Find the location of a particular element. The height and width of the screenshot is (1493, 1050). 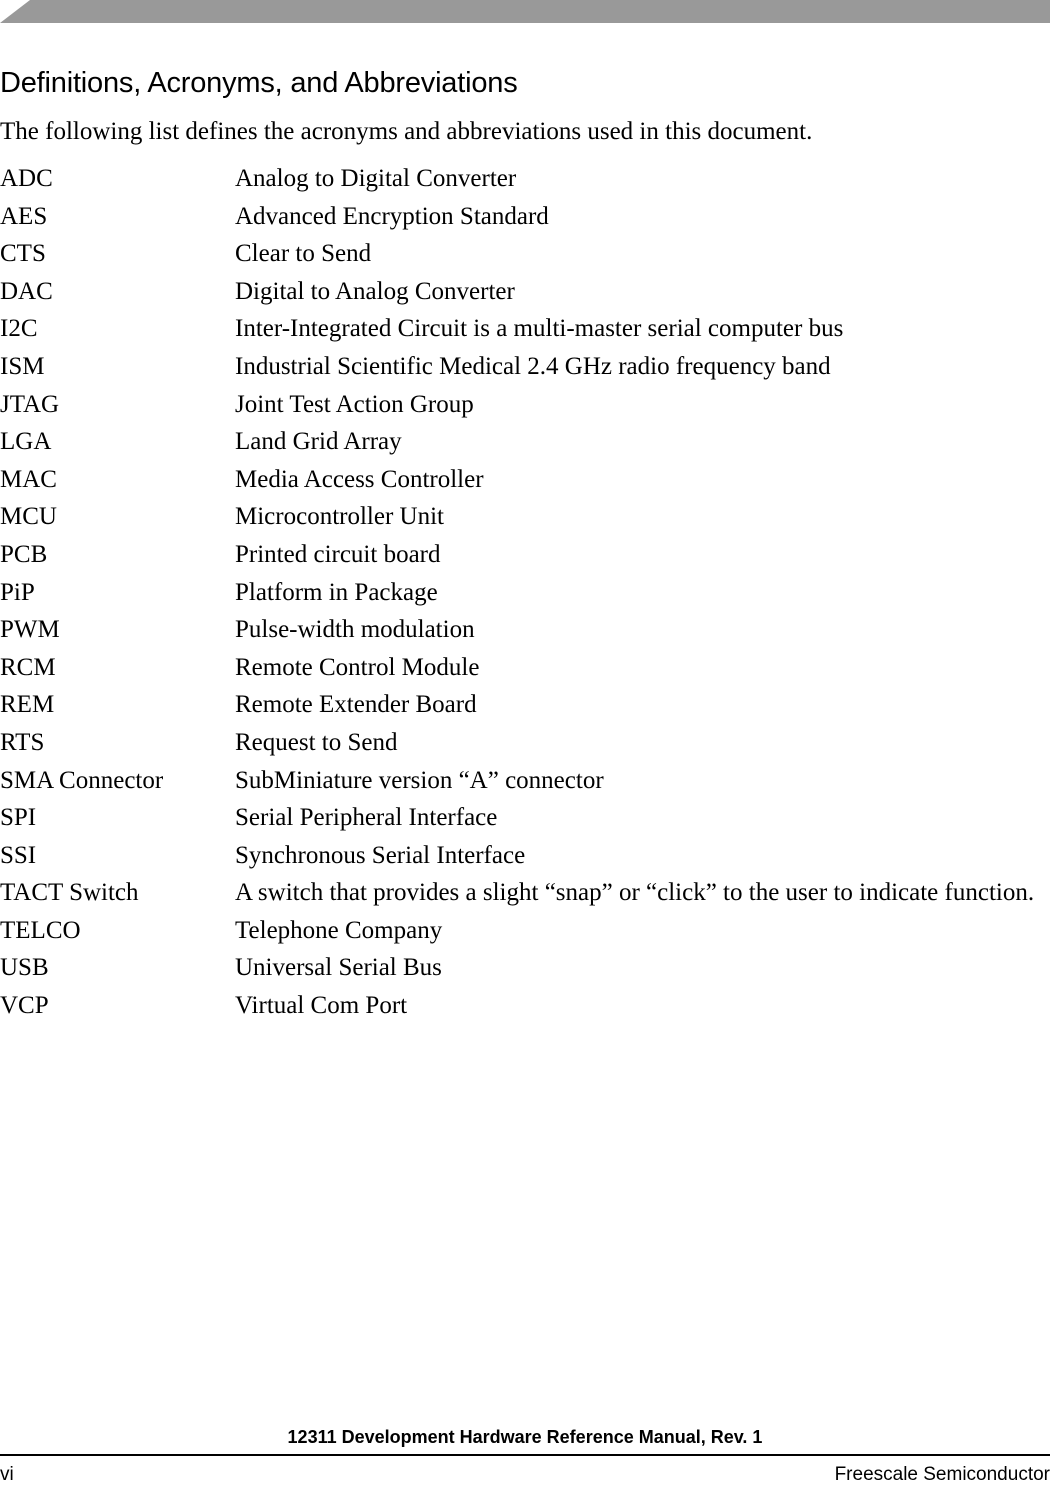

definition-description: Joint Test Action Group is located at coordinates (354, 404).